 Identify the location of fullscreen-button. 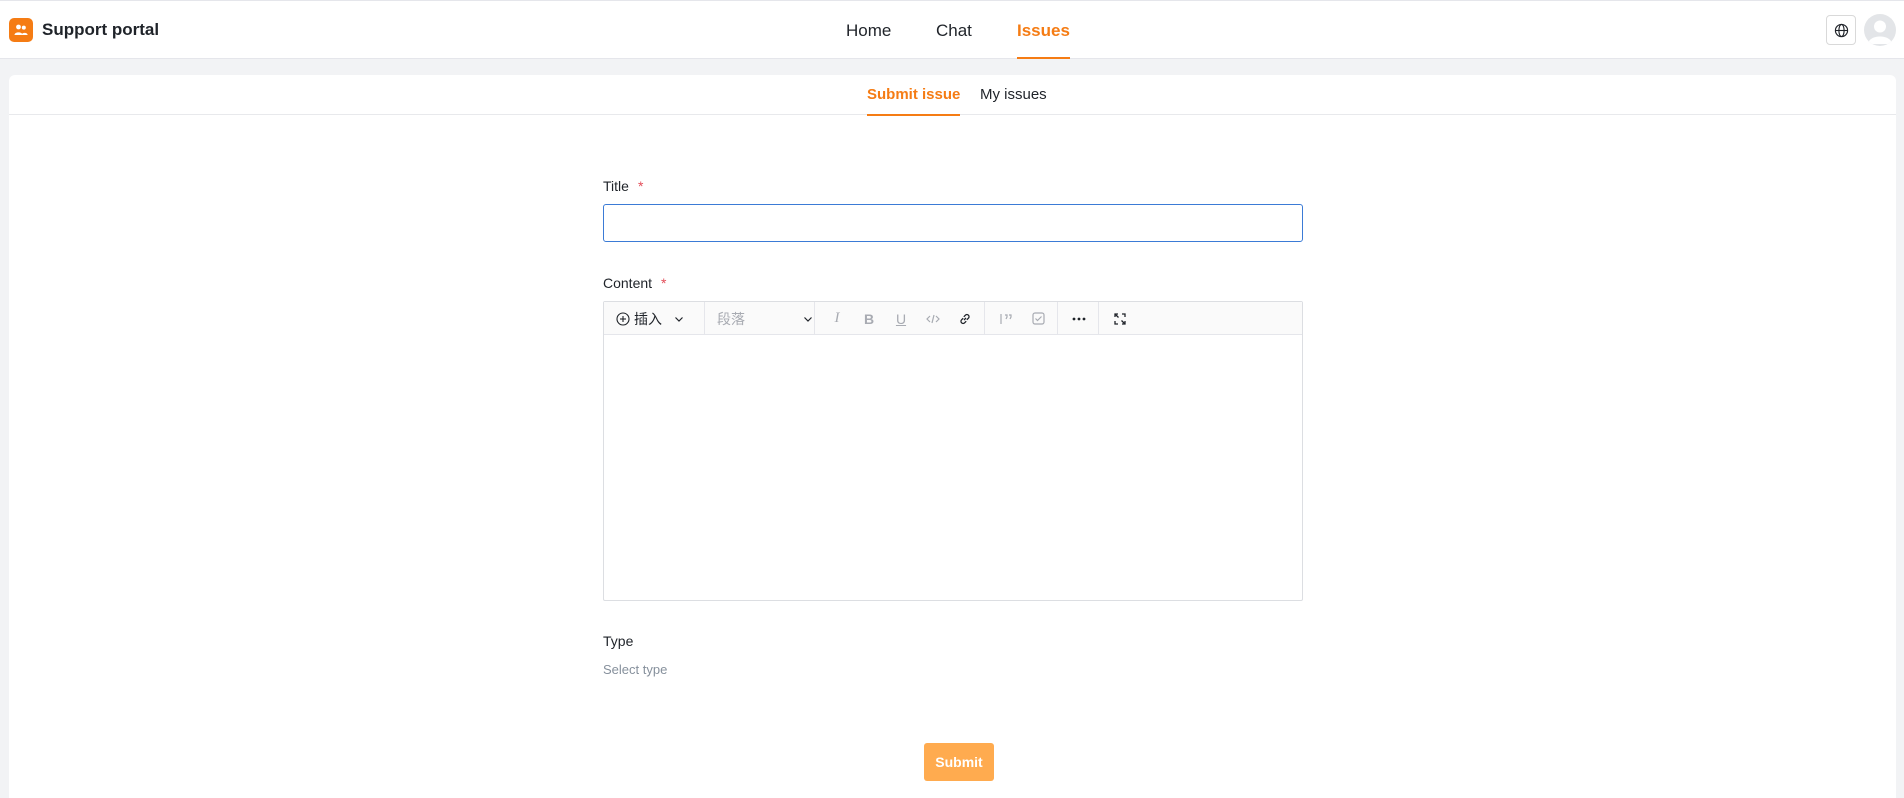
(1120, 318).